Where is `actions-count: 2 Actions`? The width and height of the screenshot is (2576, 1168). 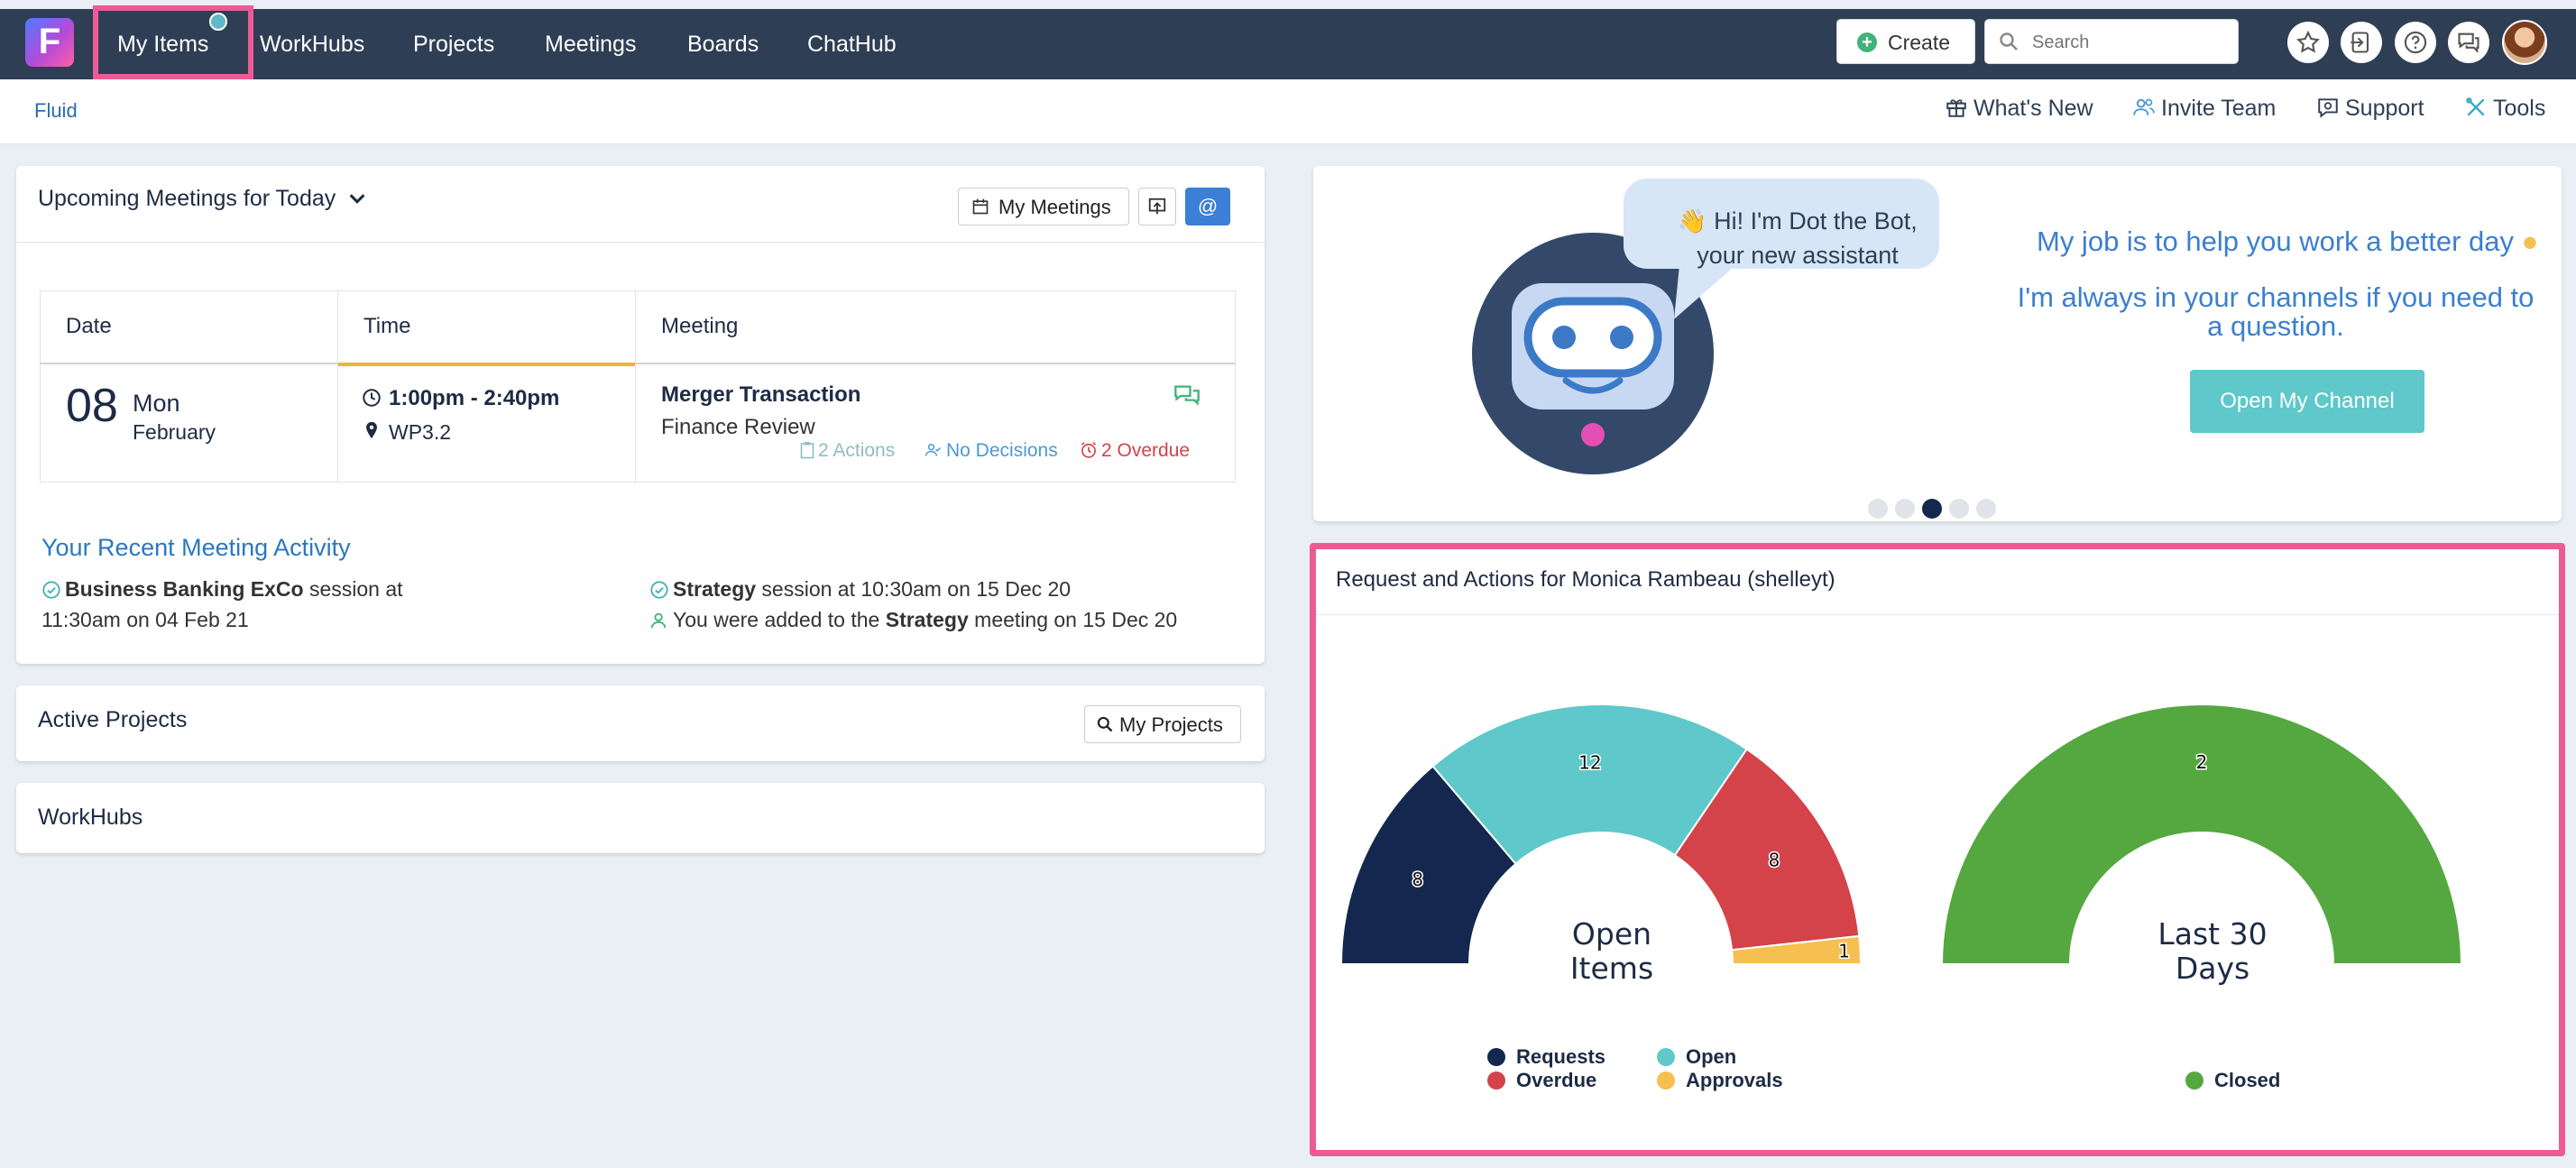 actions-count: 2 Actions is located at coordinates (848, 451).